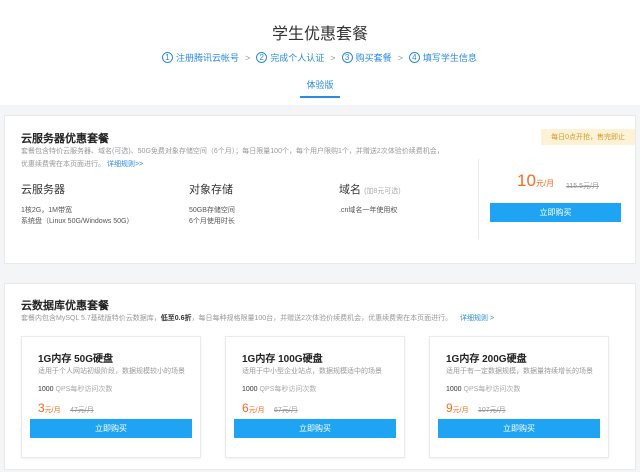  What do you see at coordinates (526, 180) in the screenshot?
I see `price-value: 10` at bounding box center [526, 180].